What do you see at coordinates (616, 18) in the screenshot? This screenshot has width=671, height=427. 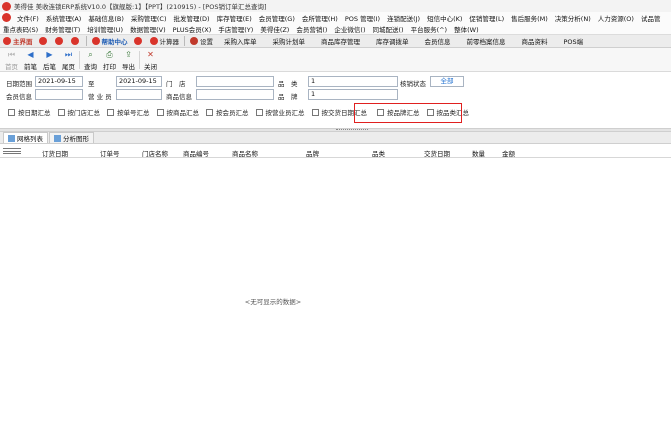 I see `menu-item: 人力资源(O)` at bounding box center [616, 18].